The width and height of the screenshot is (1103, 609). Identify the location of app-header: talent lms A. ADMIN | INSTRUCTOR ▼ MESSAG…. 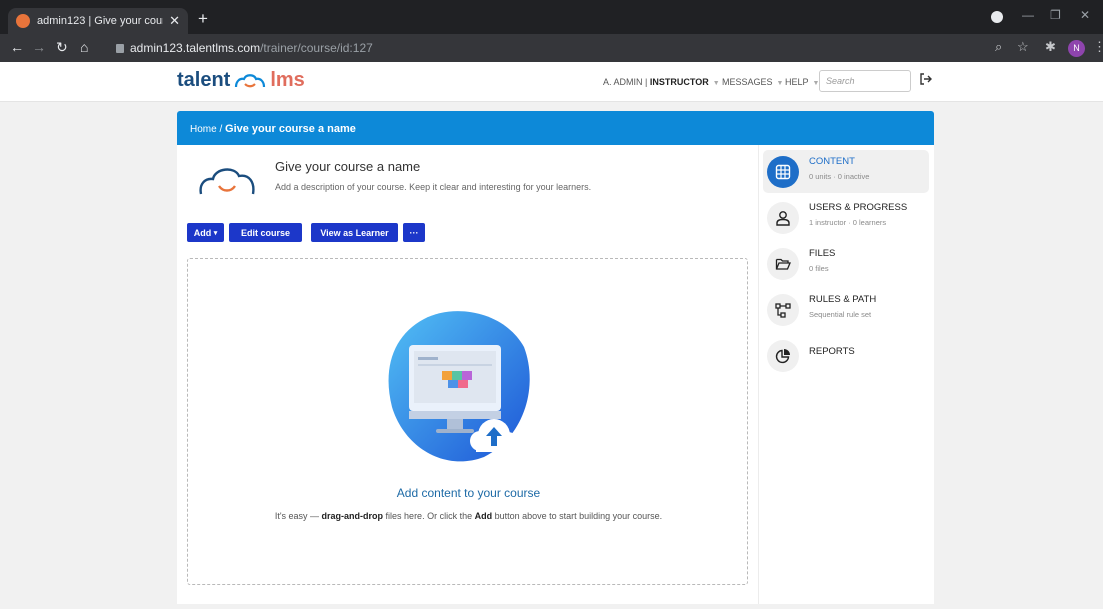
(551, 82).